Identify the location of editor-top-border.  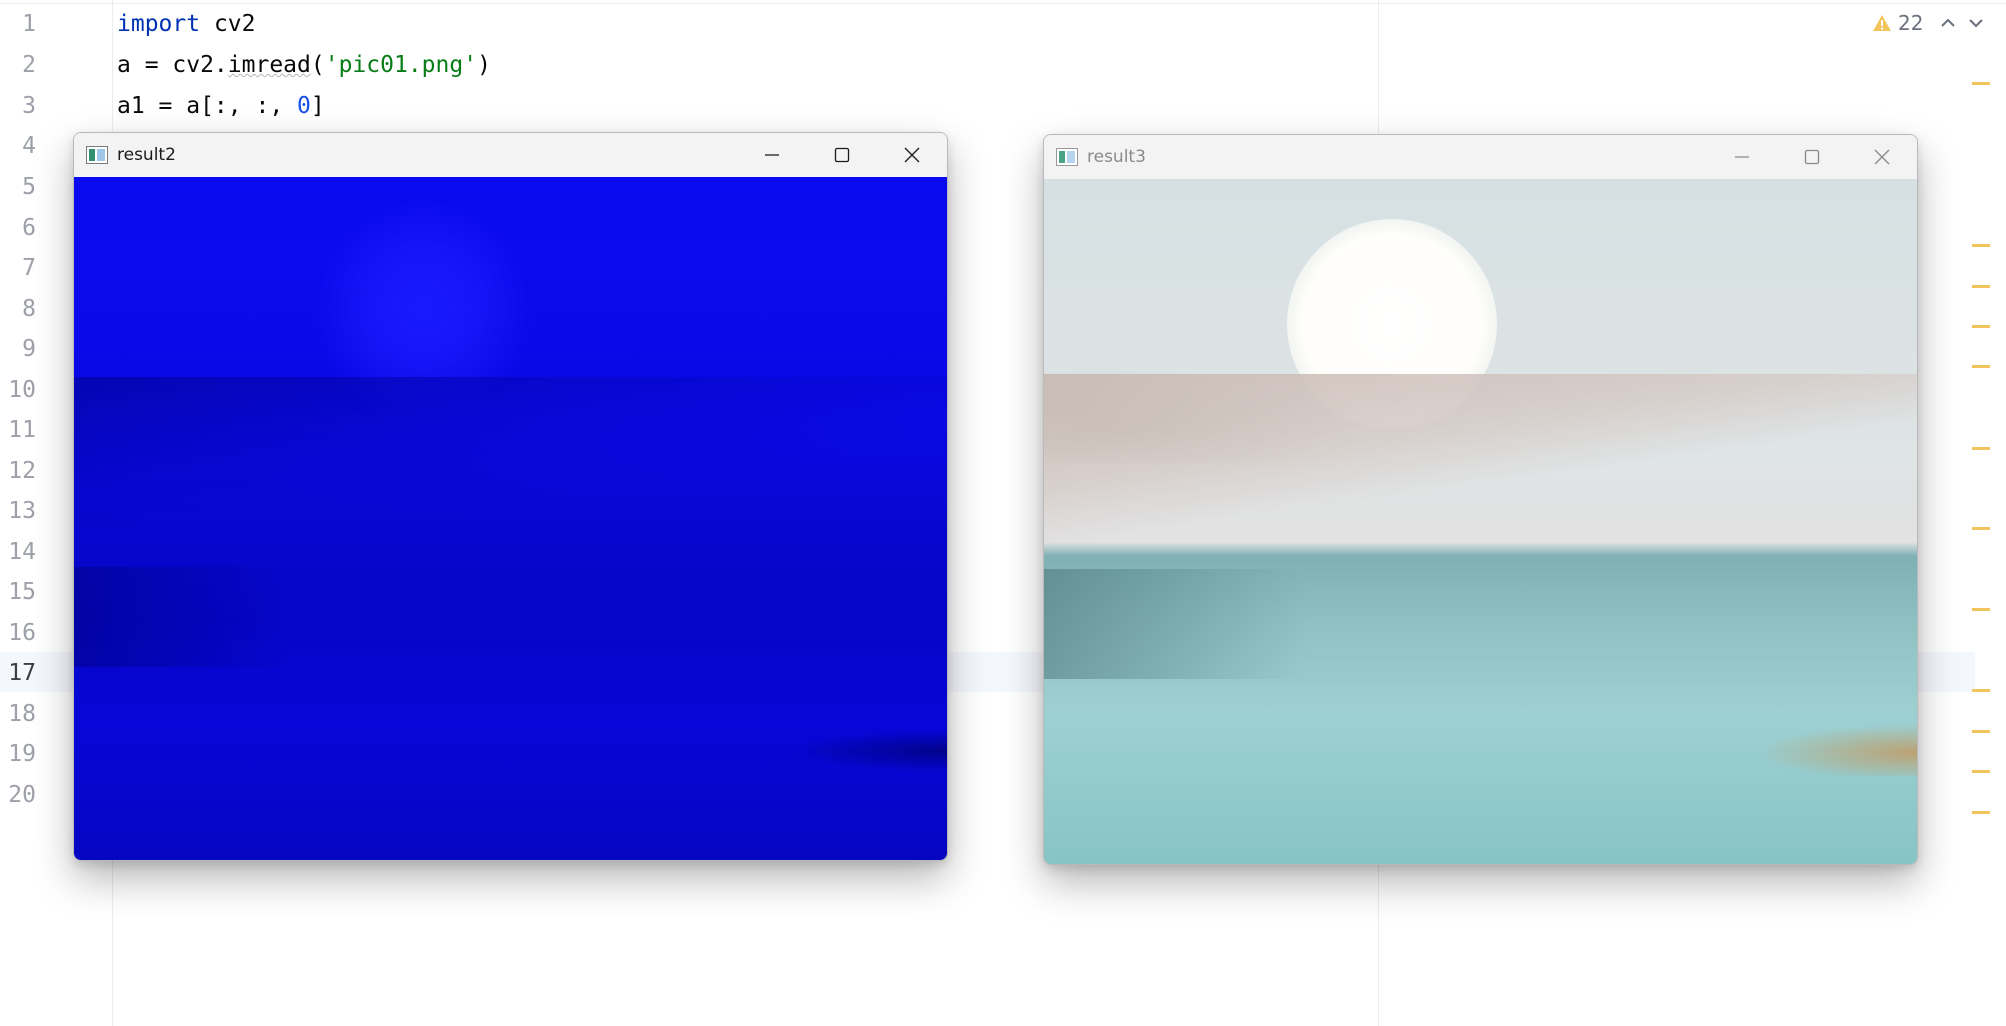
(1003, 3).